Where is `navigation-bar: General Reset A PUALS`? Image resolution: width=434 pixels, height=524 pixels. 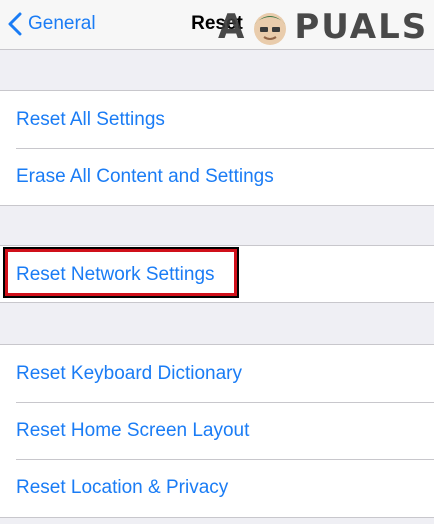
navigation-bar: General Reset A PUALS is located at coordinates (217, 25).